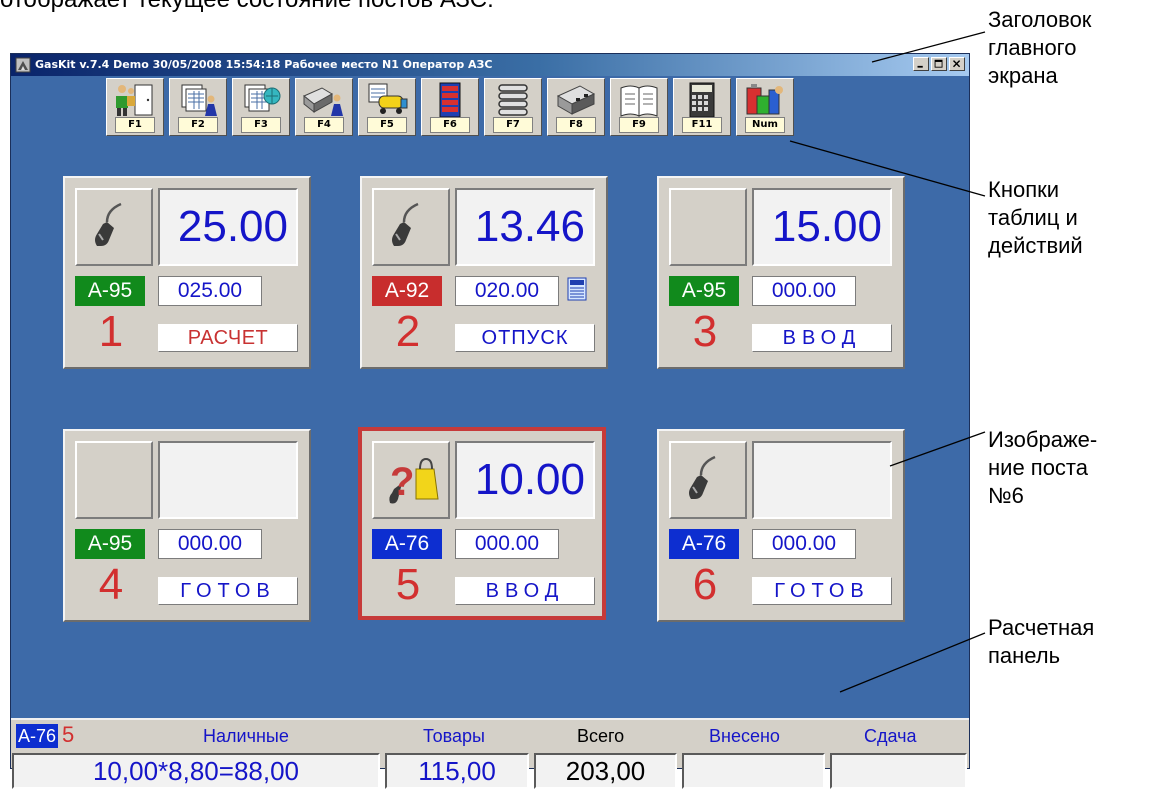 Image resolution: width=1152 pixels, height=789 pixels. Describe the element at coordinates (781, 272) in the screenshot. I see `post-3: 15.00 А-95 000.00 3 ВВОД` at that location.